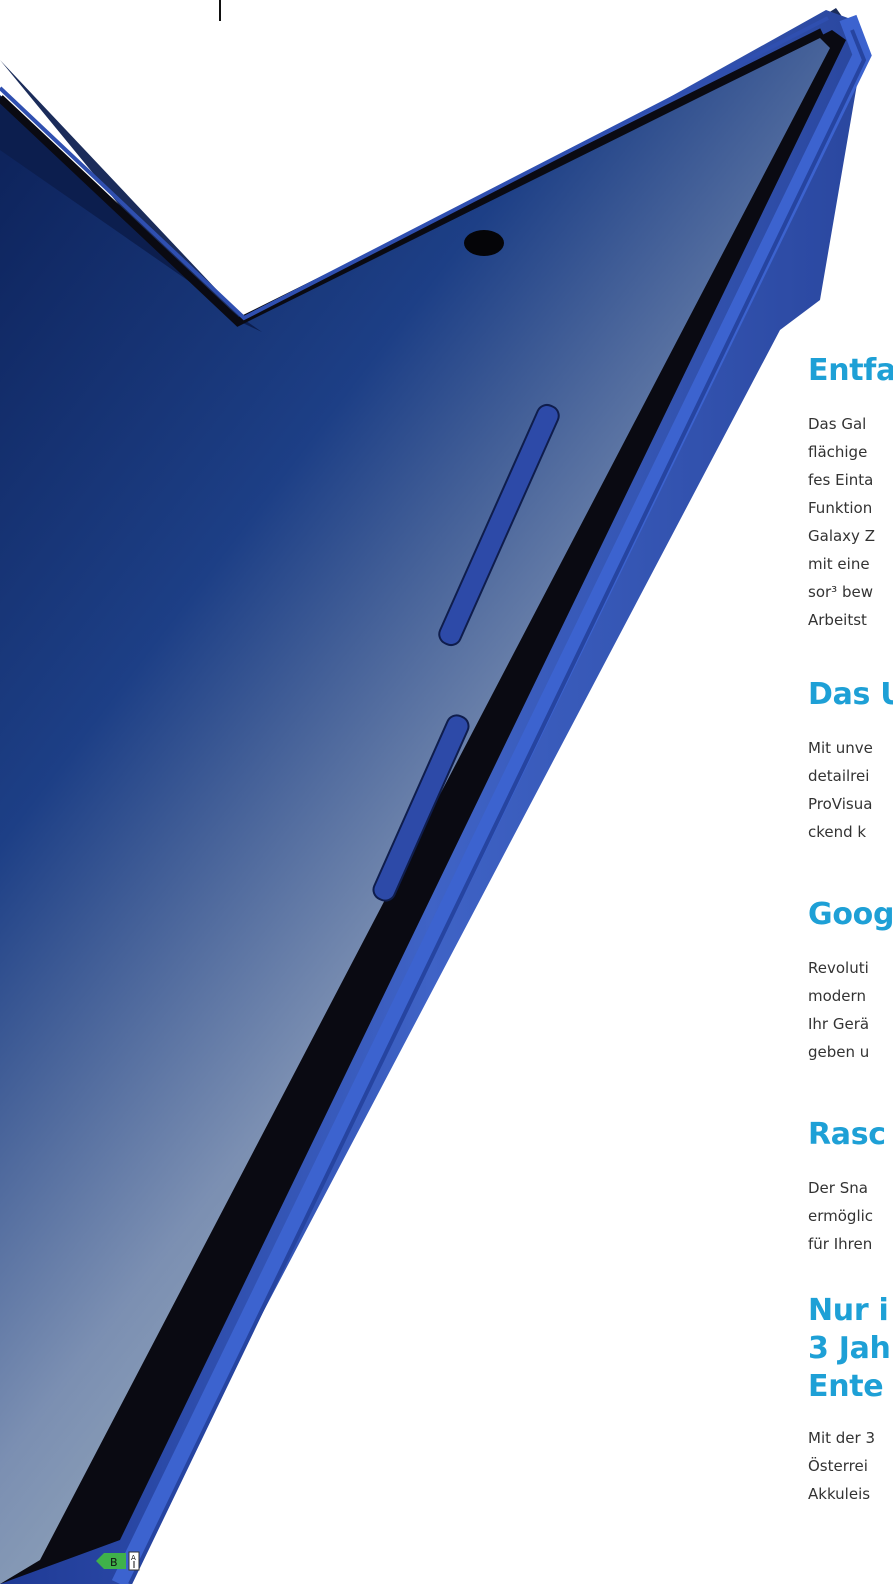 This screenshot has width=893, height=1584. I want to click on section-heading: Rasc, so click(847, 1134).